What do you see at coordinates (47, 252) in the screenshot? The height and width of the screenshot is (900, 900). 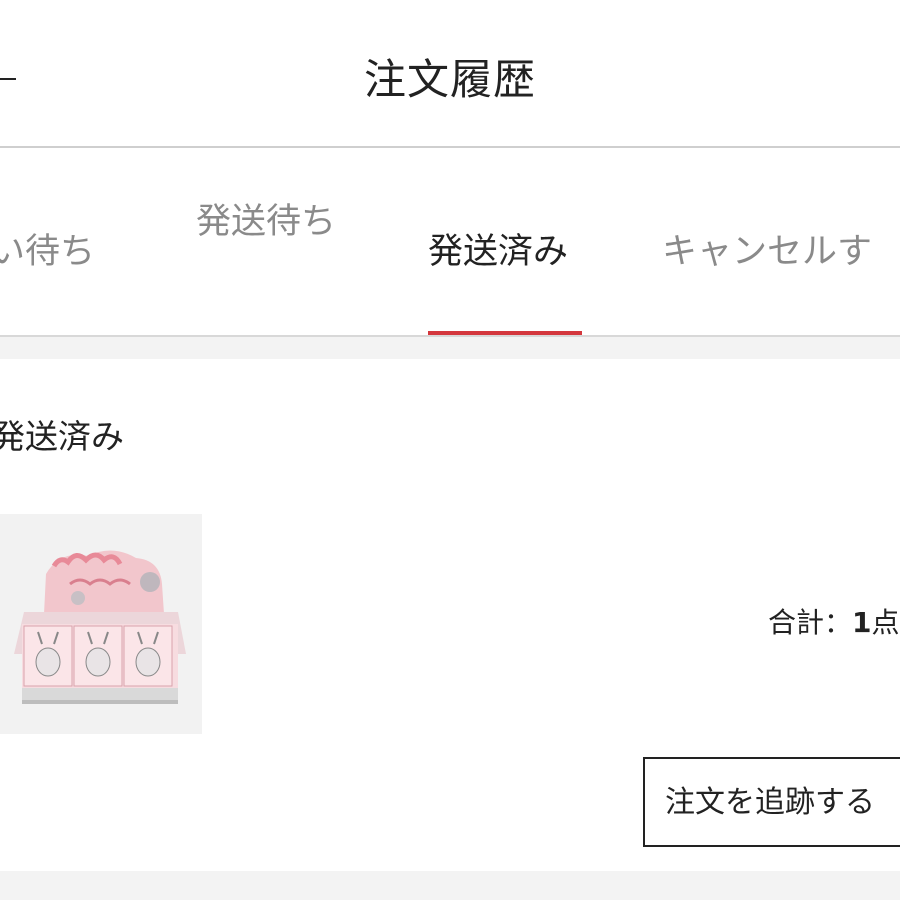 I see `tab-awaiting-payment: い待ち` at bounding box center [47, 252].